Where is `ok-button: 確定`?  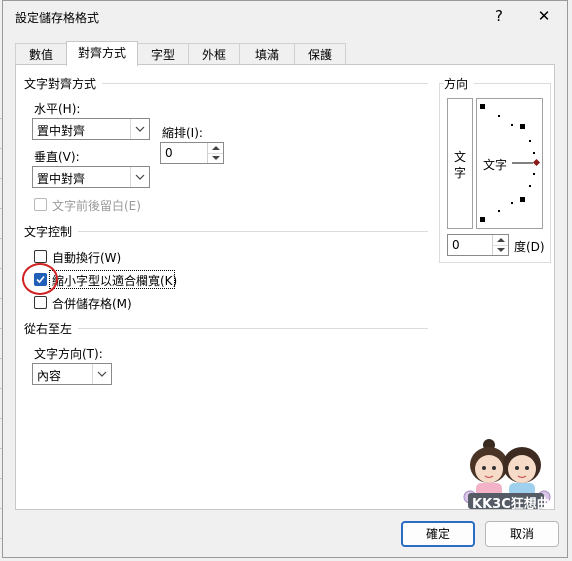 ok-button: 確定 is located at coordinates (438, 534).